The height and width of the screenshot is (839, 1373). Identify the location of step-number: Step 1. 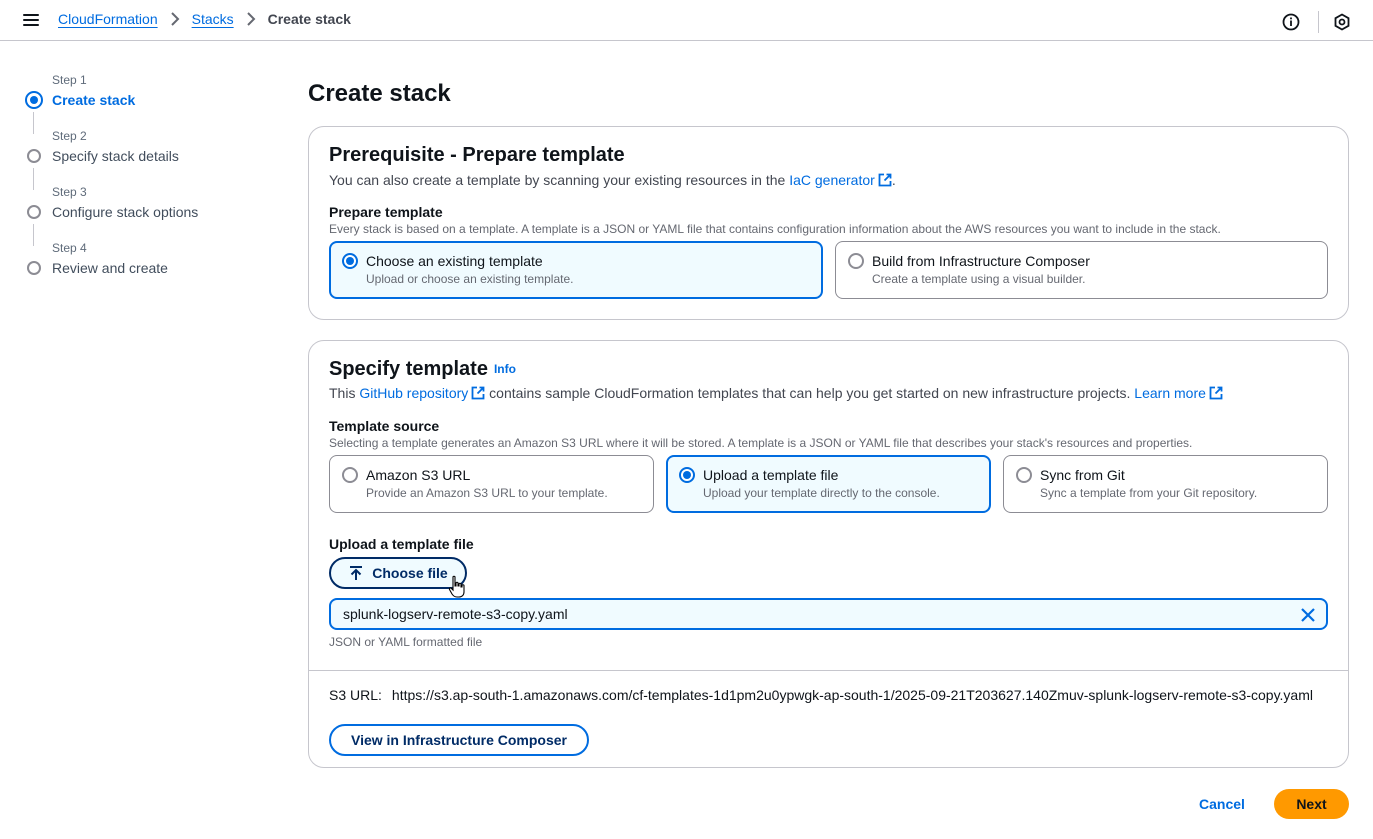
(69, 80).